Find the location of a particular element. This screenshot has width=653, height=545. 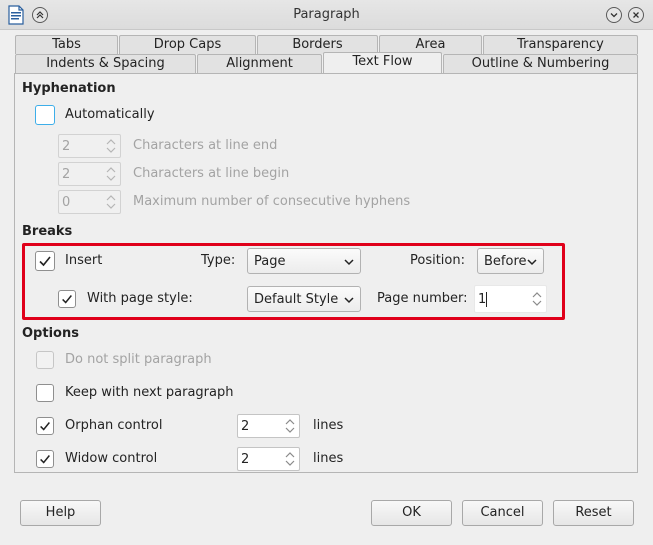

widow-lines-unit: lines is located at coordinates (328, 458).